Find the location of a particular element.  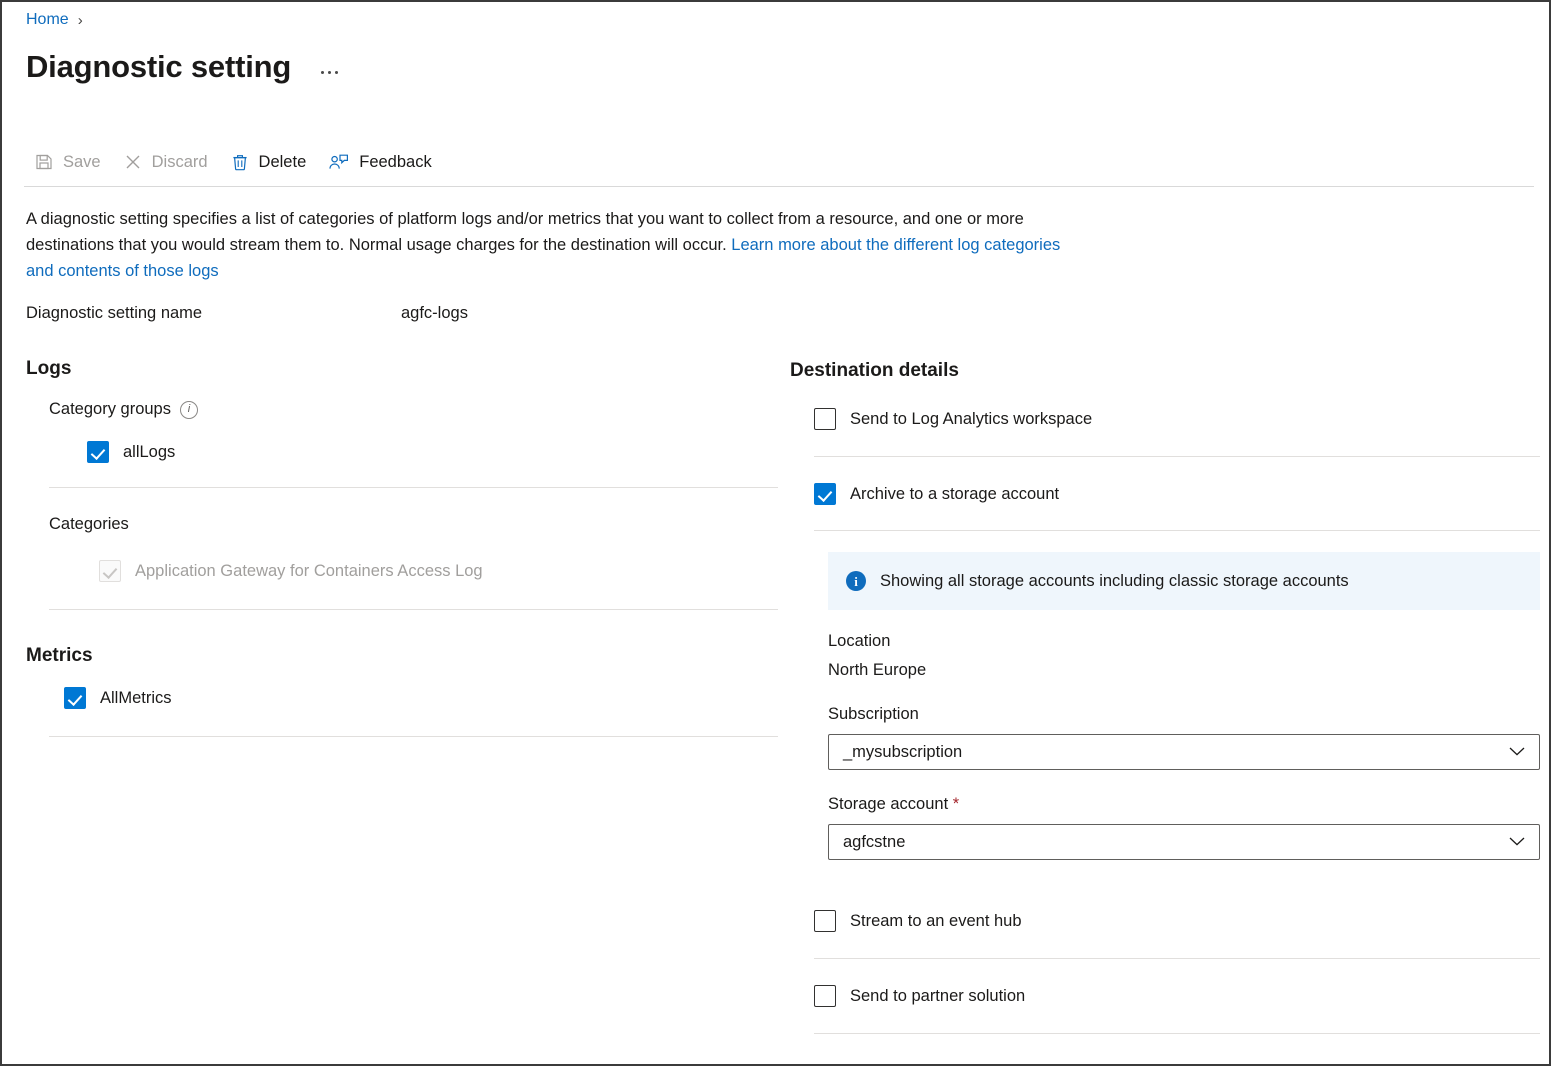

checkbox-alllogs: allLogs is located at coordinates (432, 452).